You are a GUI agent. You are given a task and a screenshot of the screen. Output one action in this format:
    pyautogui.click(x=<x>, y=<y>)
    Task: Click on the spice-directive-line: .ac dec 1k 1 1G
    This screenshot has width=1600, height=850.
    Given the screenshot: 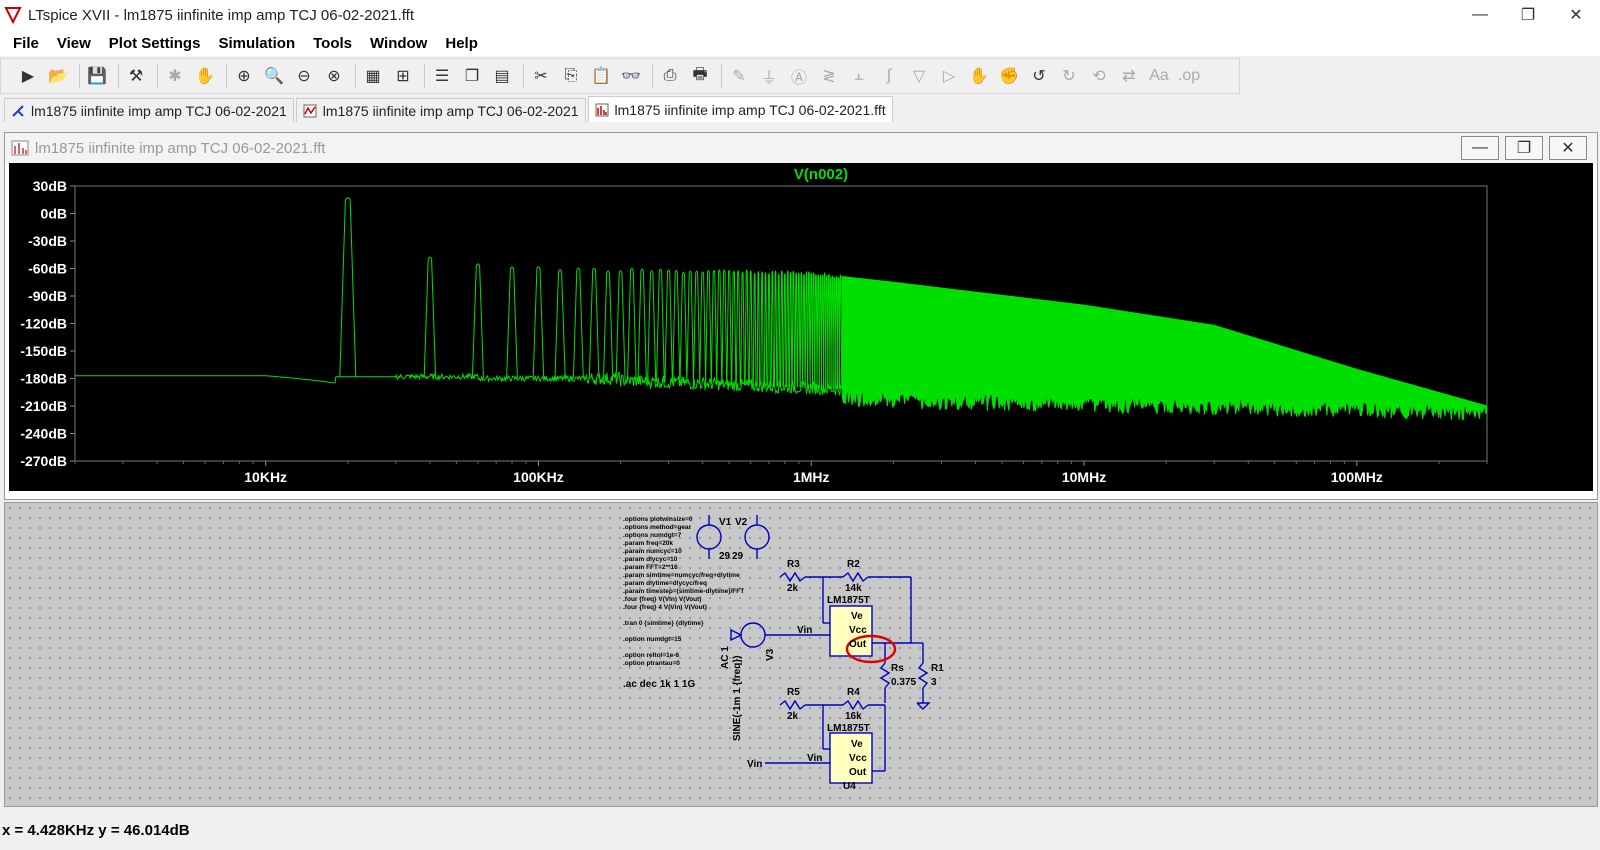 What is the action you would take?
    pyautogui.click(x=659, y=684)
    